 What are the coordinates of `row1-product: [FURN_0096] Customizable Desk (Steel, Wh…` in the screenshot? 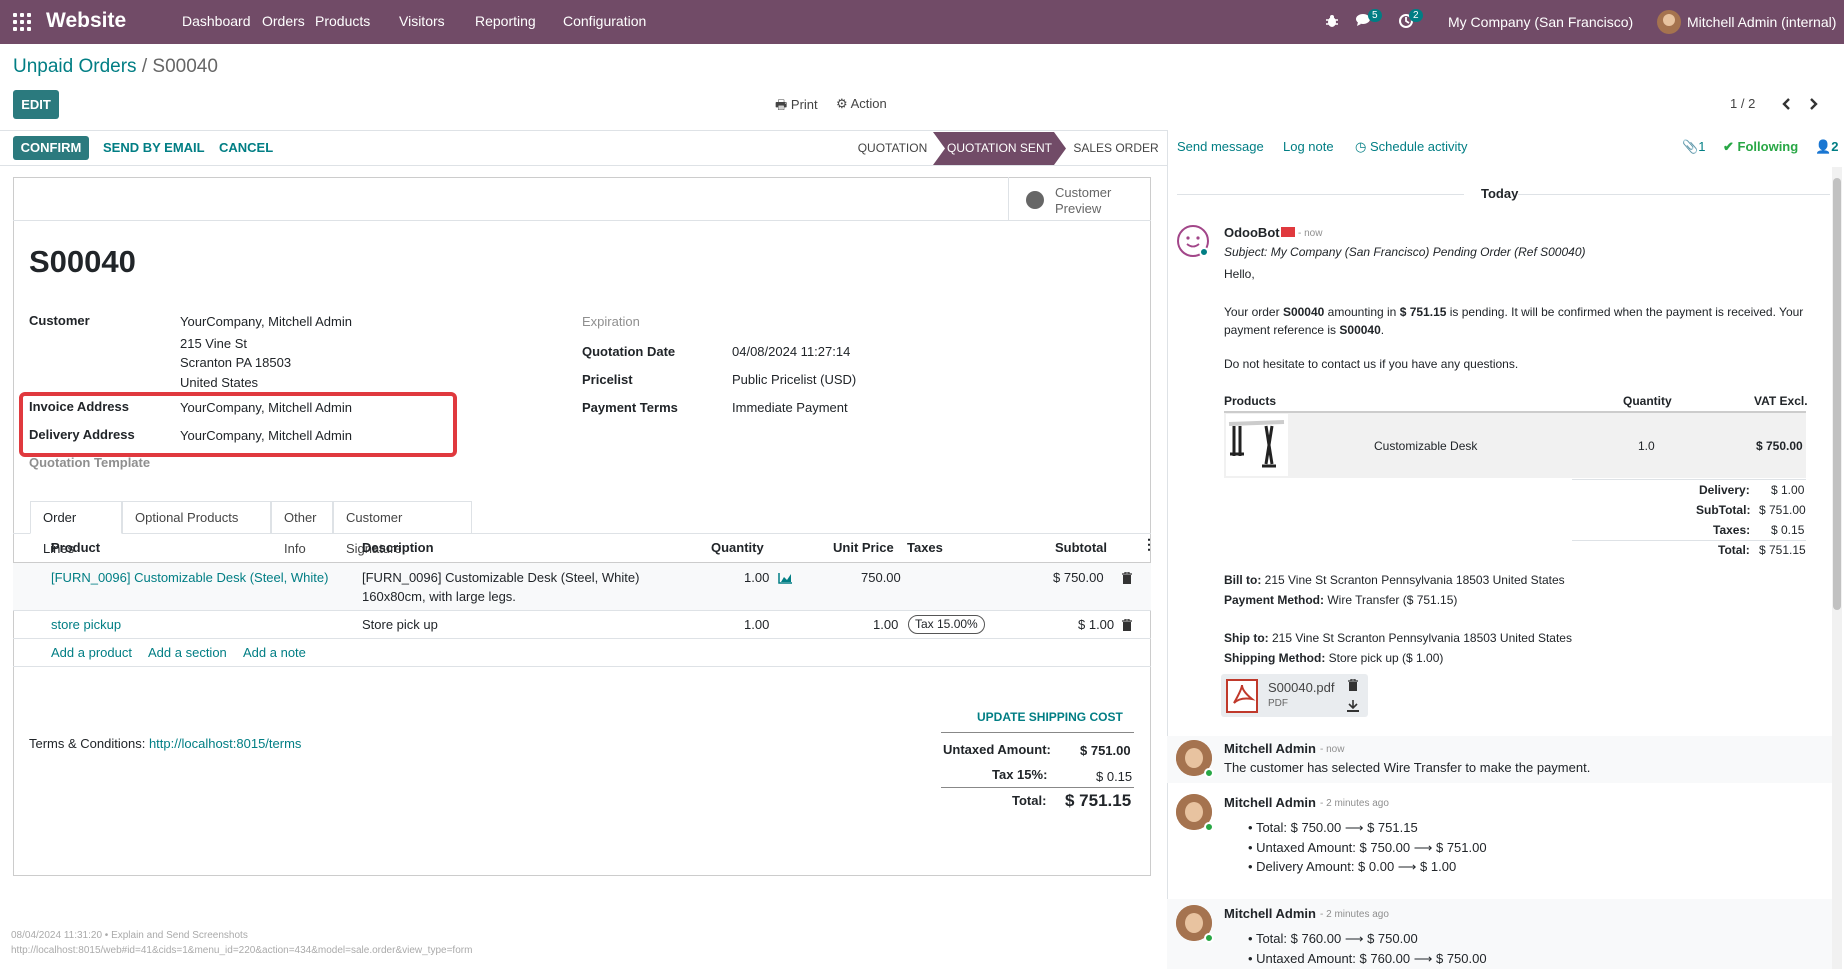 It's located at (189, 577).